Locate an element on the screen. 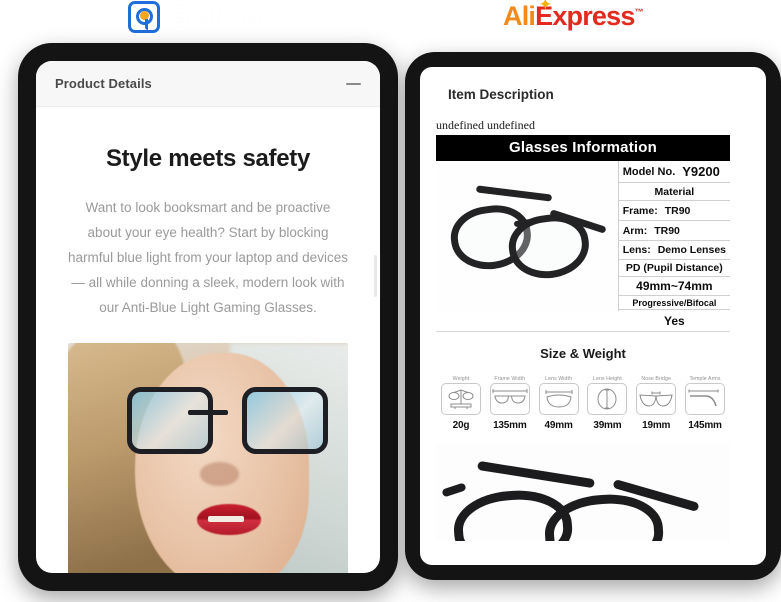  page-title: Style meets safety is located at coordinates (208, 158).